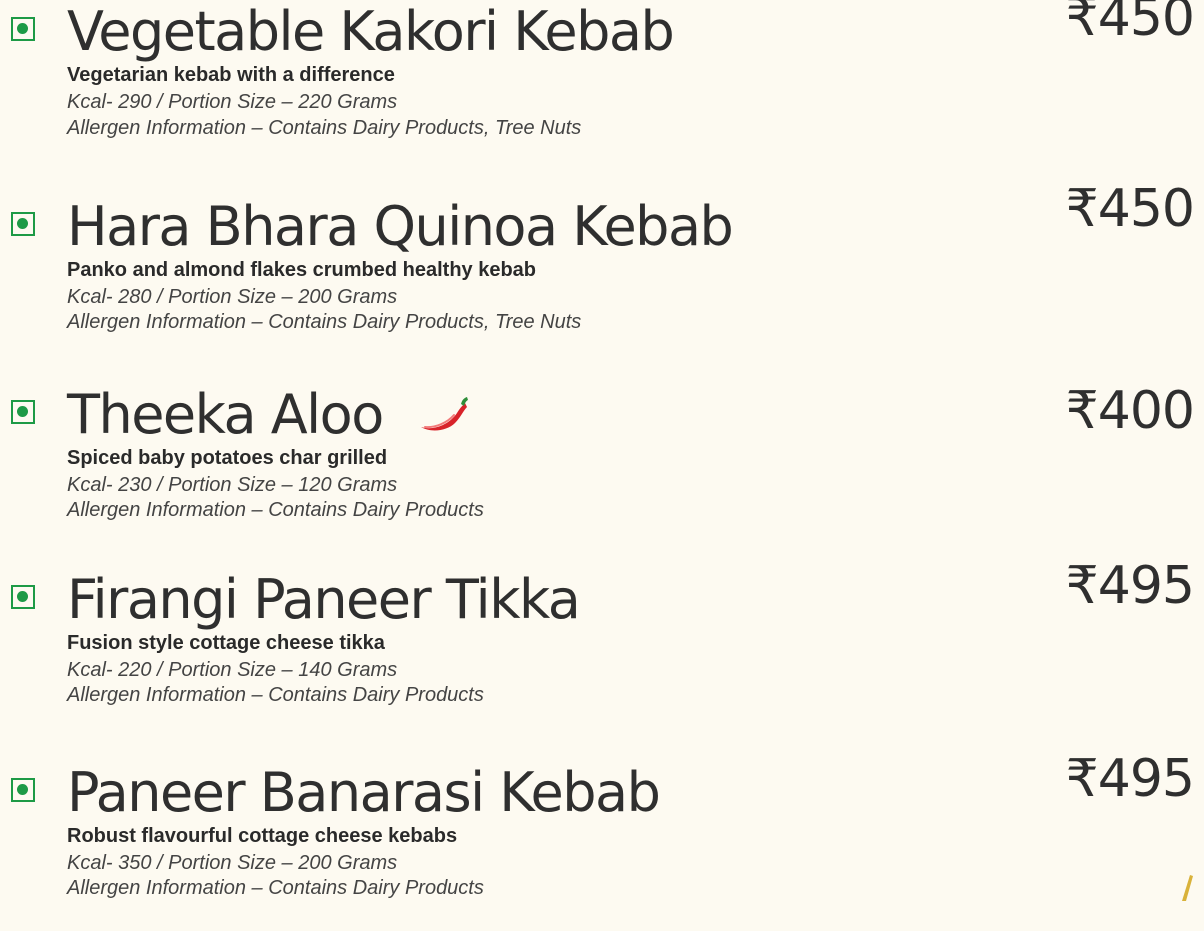  What do you see at coordinates (371, 31) in the screenshot?
I see `item-name: Vegetable Kakori Kebab` at bounding box center [371, 31].